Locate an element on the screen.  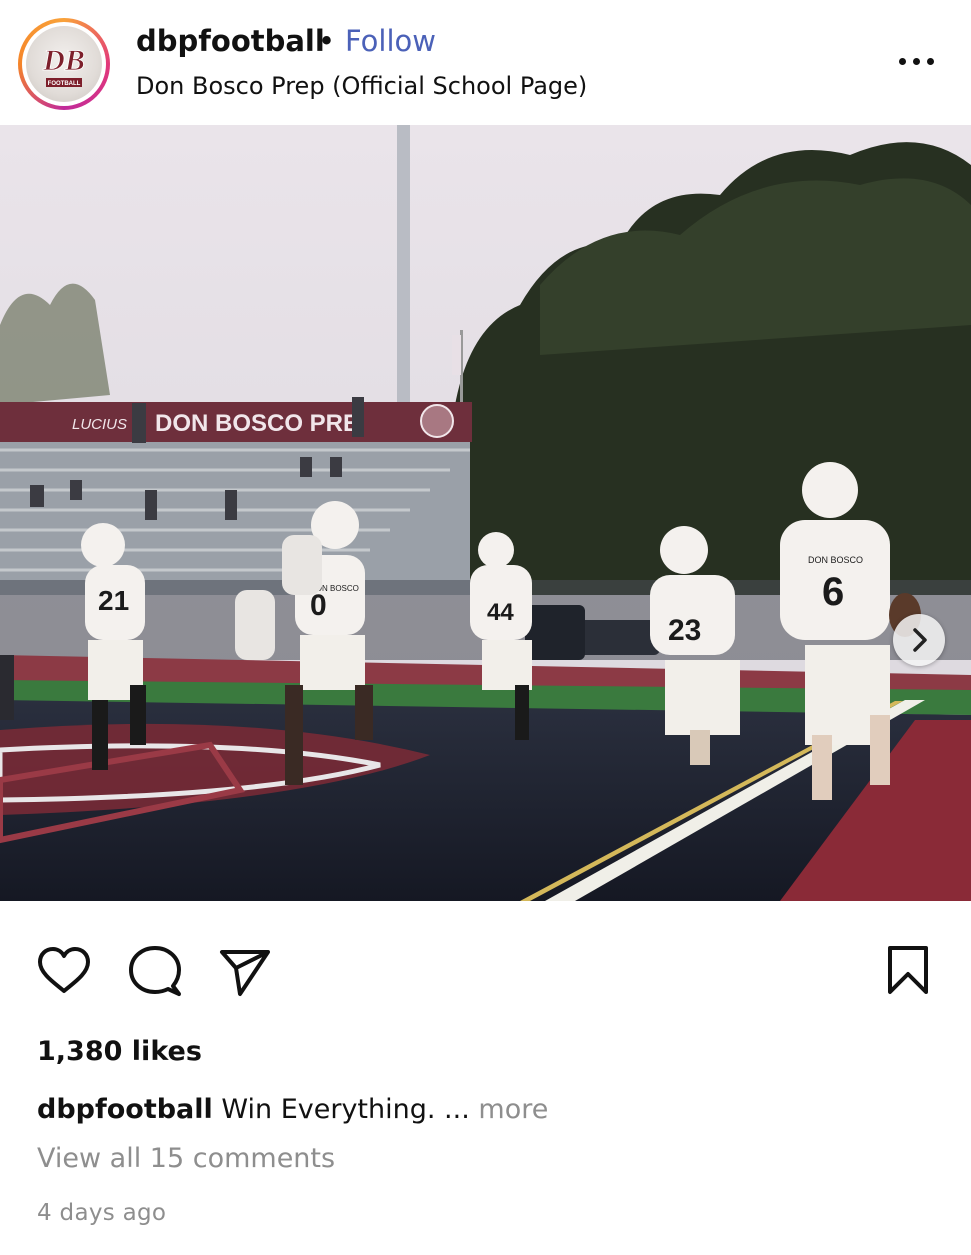
svg-text: 44 is located at coordinates (500, 612).